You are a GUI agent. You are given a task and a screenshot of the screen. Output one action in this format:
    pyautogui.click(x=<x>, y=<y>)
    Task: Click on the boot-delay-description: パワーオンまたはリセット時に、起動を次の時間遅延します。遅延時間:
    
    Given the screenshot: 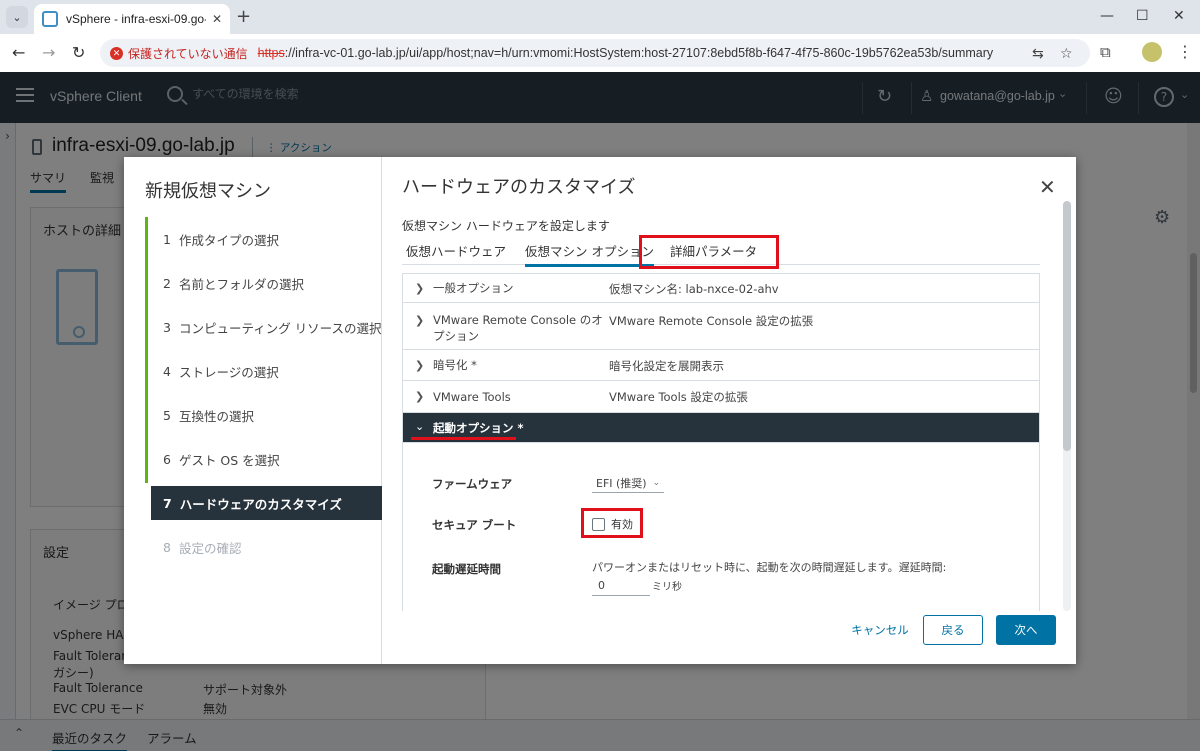 What is the action you would take?
    pyautogui.click(x=769, y=567)
    